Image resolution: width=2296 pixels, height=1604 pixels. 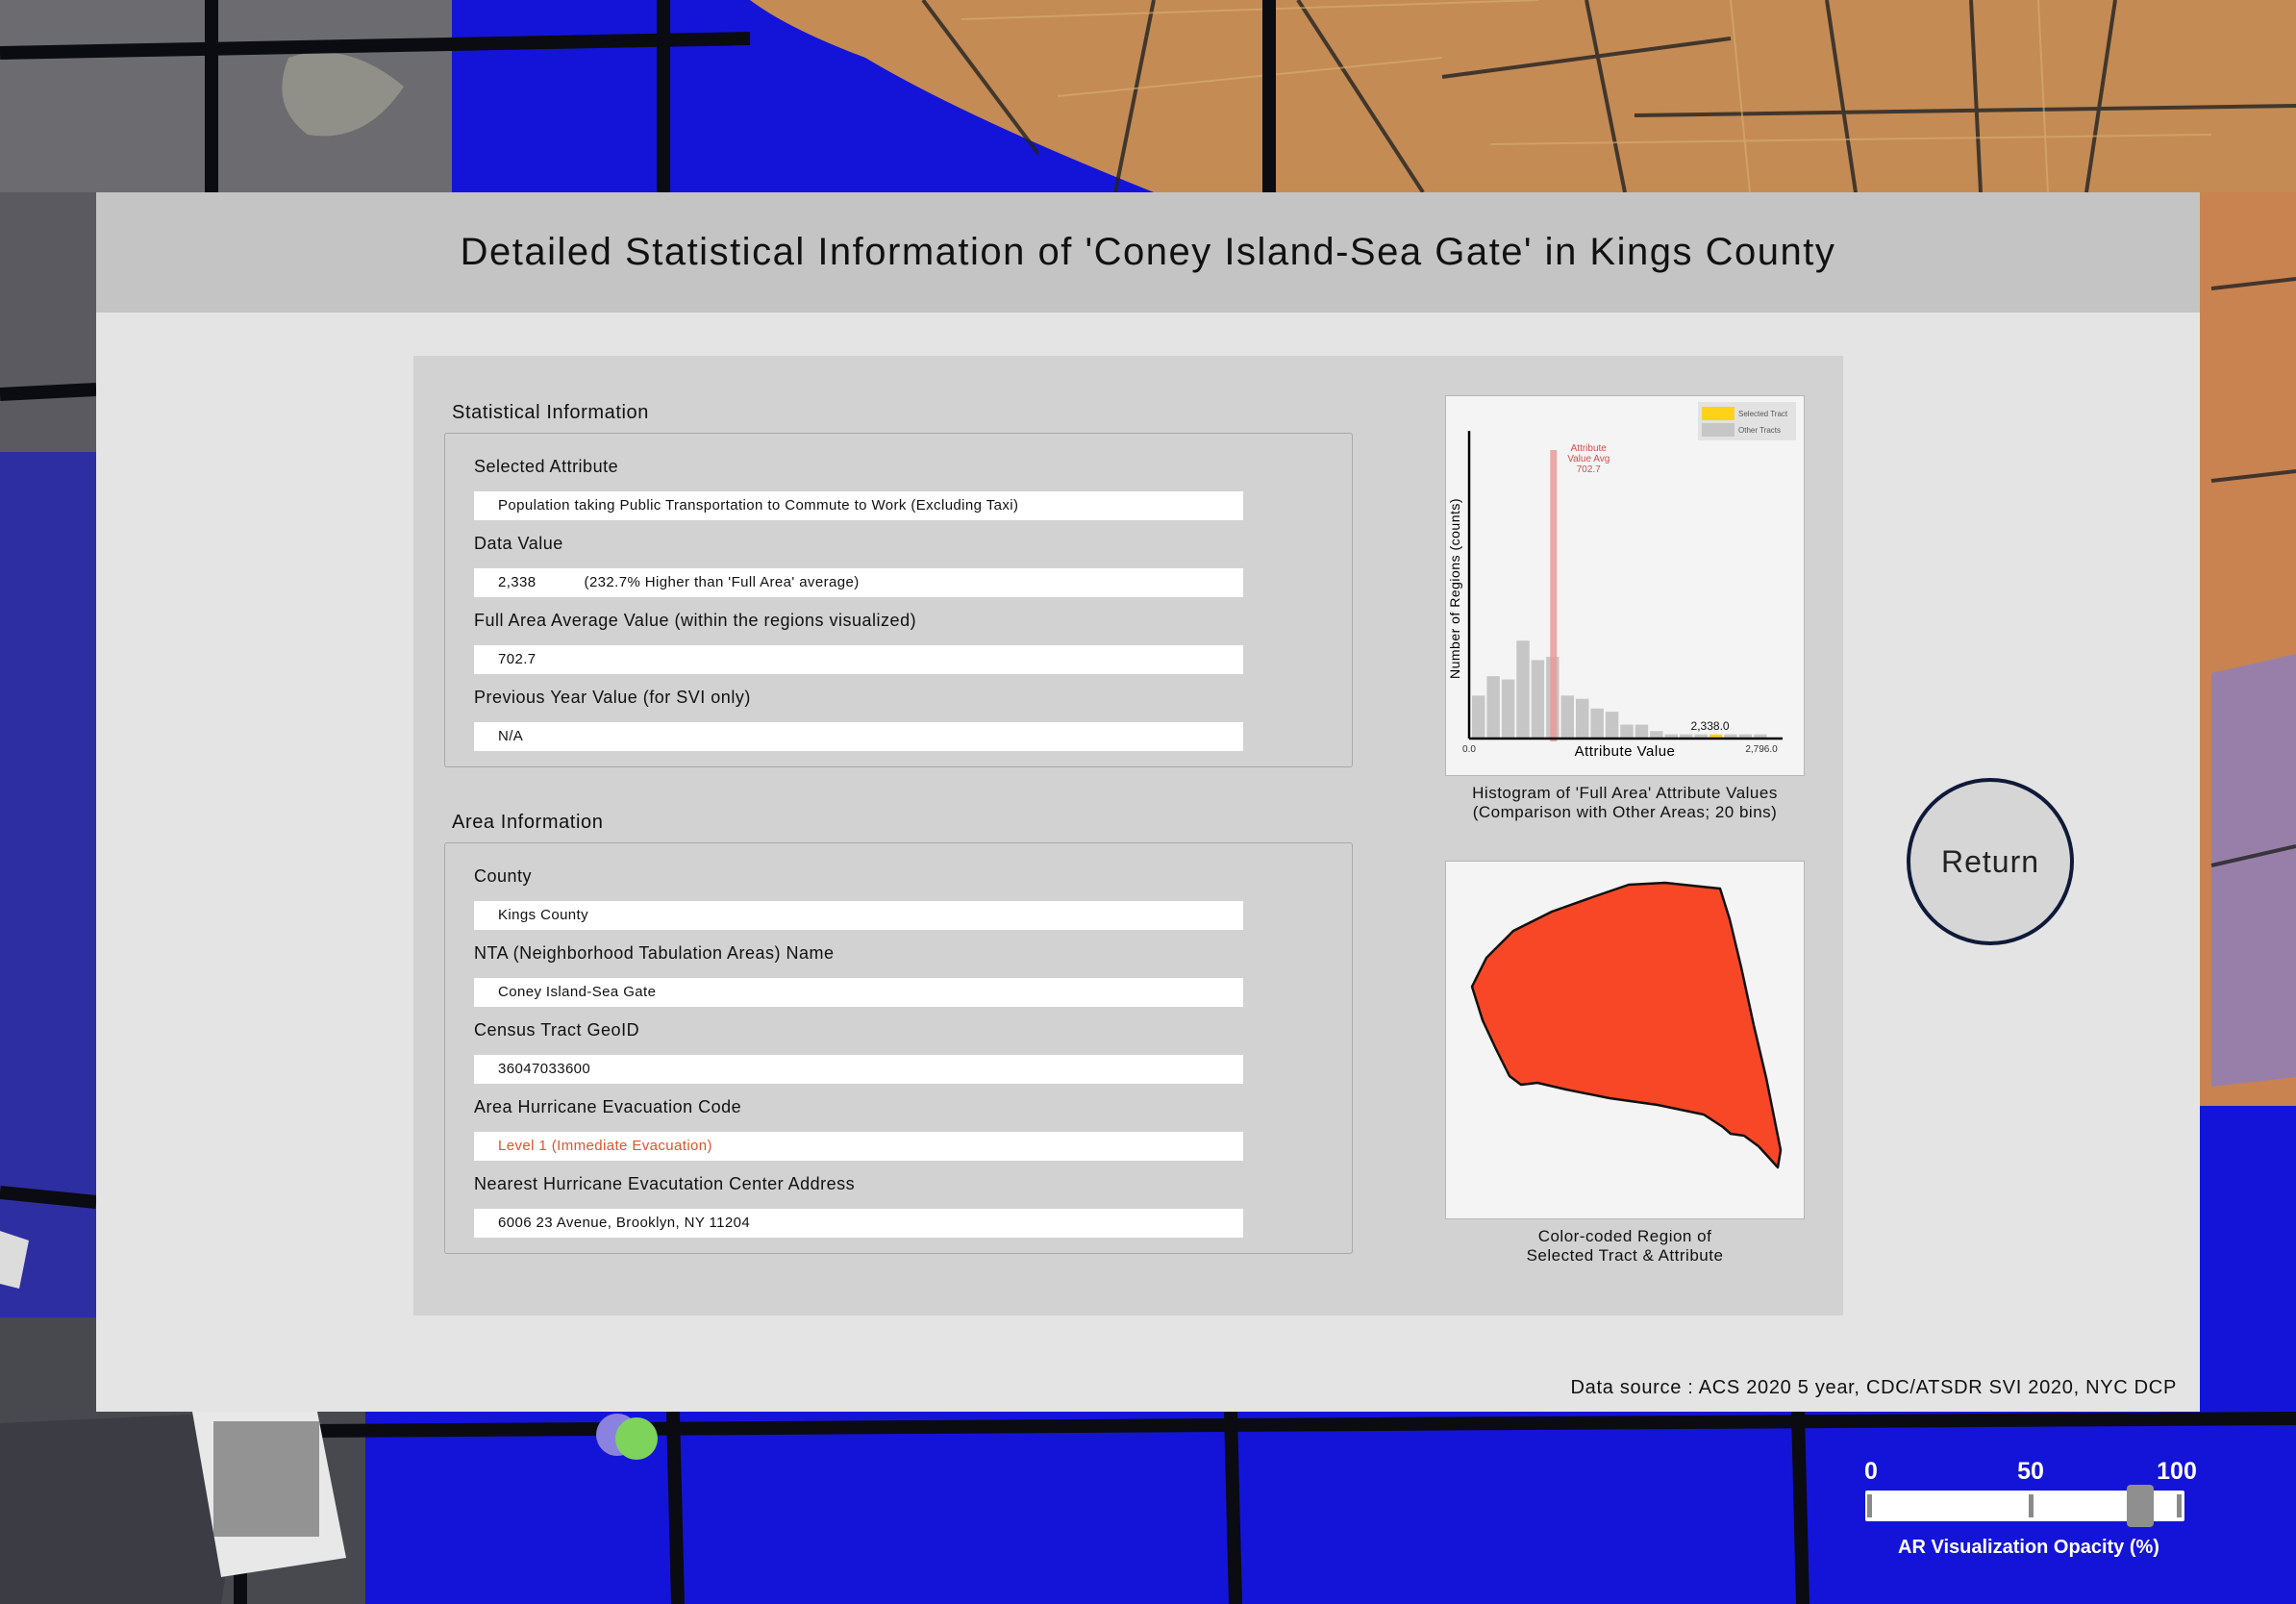 What do you see at coordinates (608, 1106) in the screenshot?
I see `field-label: Area Hurricane Evacuation Code` at bounding box center [608, 1106].